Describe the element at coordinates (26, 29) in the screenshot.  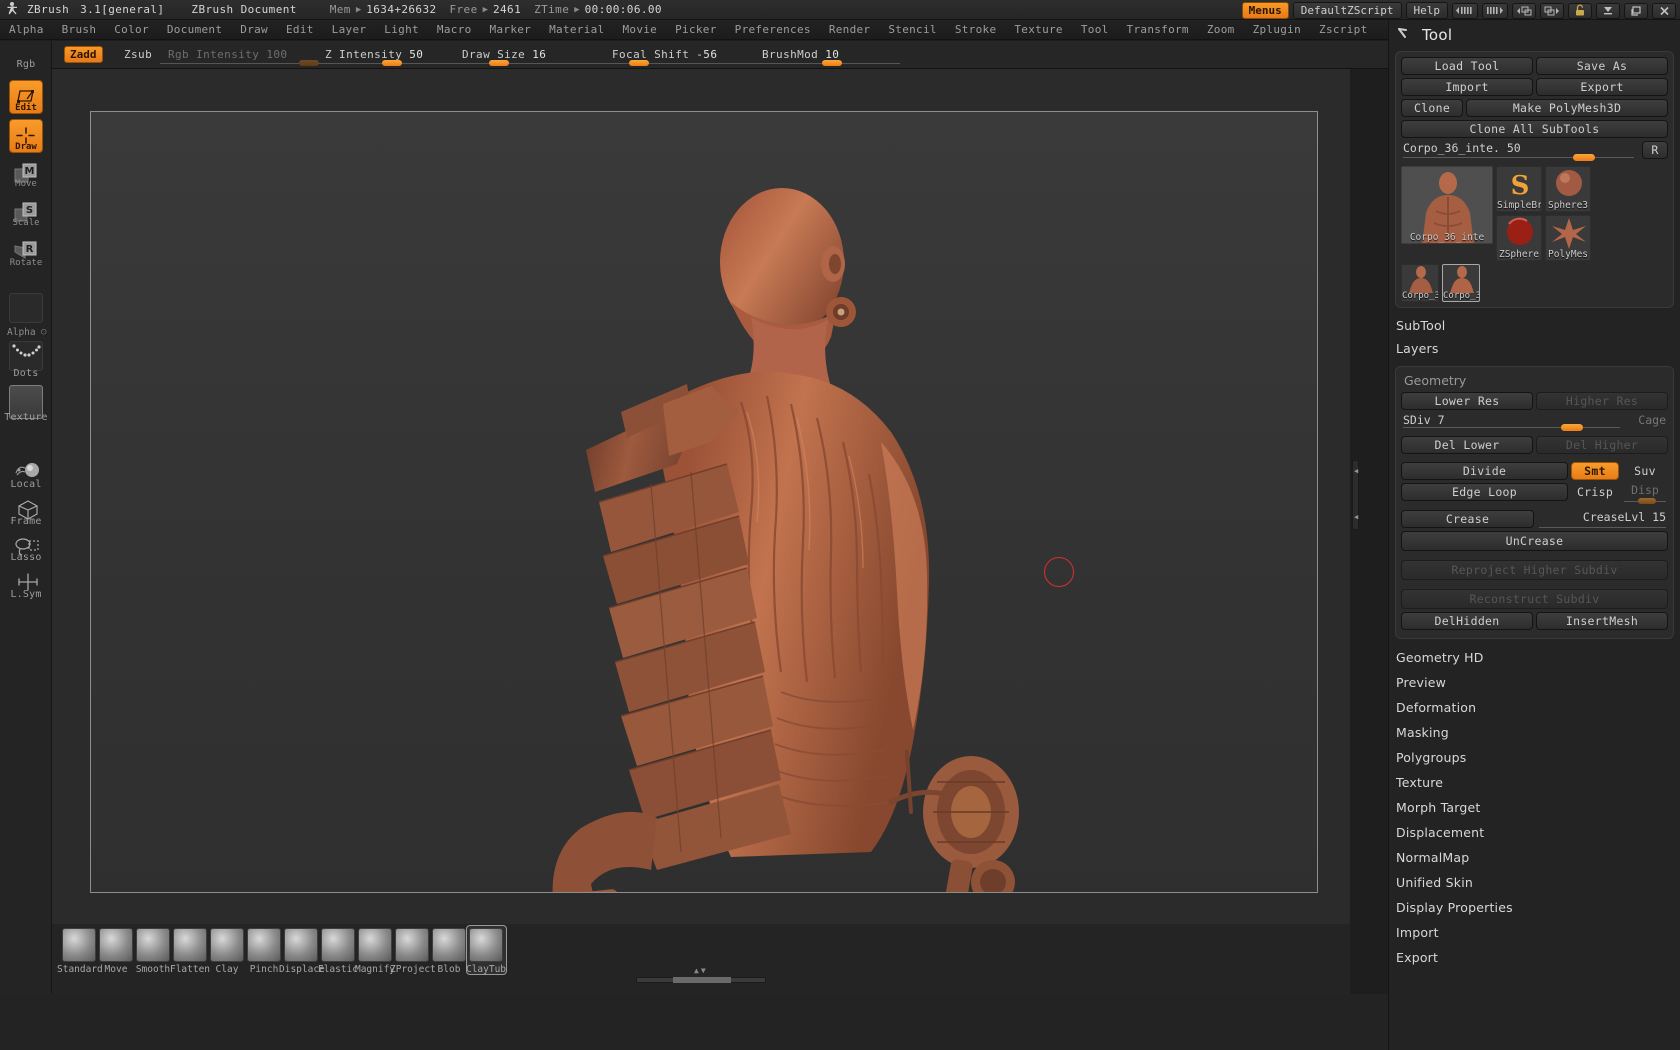
I see `menu-item-alpha: Alpha` at that location.